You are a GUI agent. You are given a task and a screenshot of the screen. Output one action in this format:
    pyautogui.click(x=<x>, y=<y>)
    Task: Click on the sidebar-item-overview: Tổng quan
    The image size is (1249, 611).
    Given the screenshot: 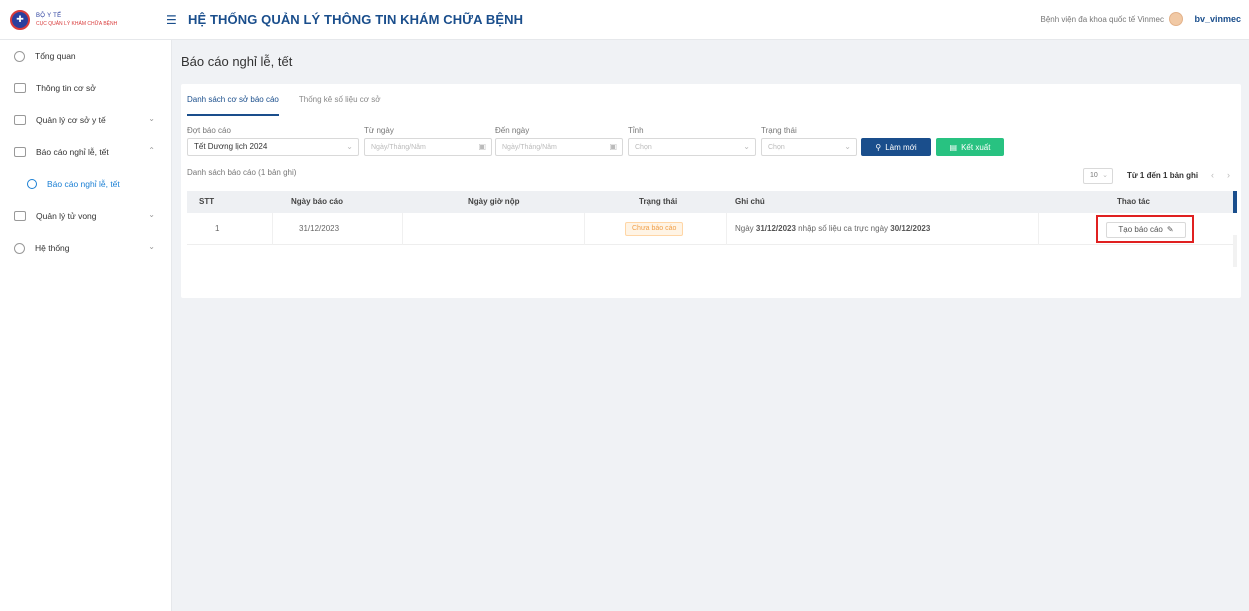 What is the action you would take?
    pyautogui.click(x=85, y=56)
    